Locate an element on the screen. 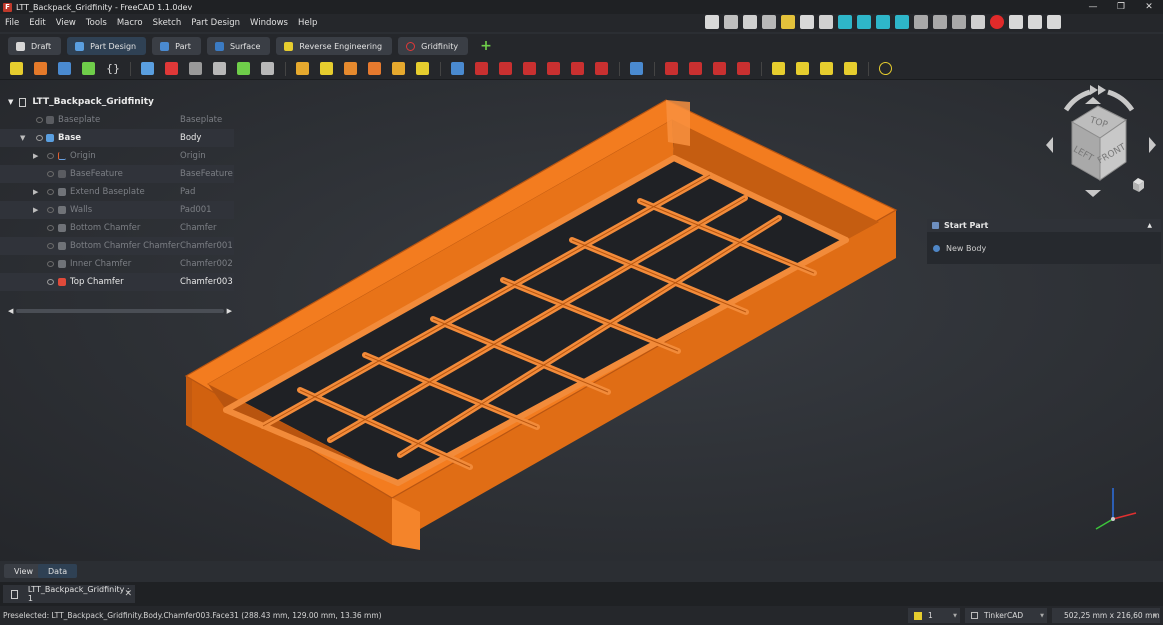  groove-icon is located at coordinates (505, 68).